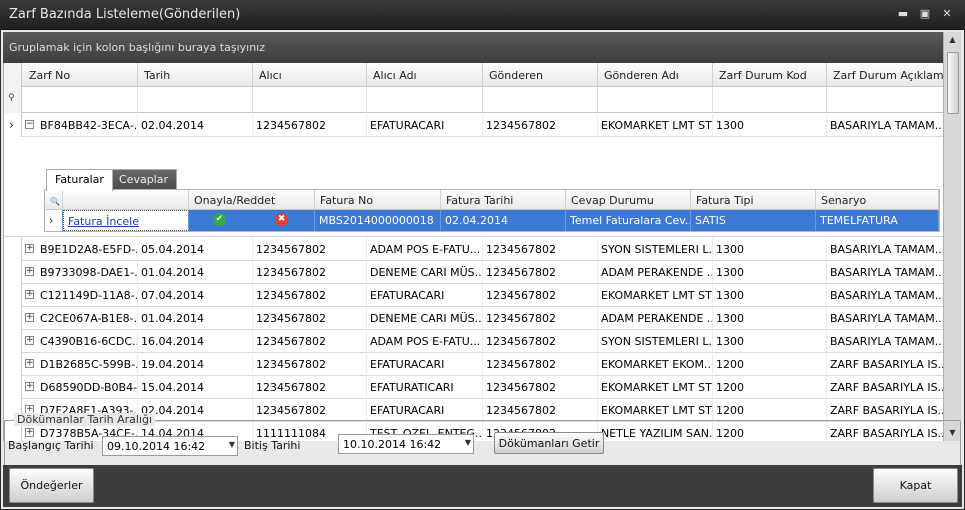  What do you see at coordinates (406, 444) in the screenshot?
I see `end-date-picker: 10.10.2014 16:42 ▼` at bounding box center [406, 444].